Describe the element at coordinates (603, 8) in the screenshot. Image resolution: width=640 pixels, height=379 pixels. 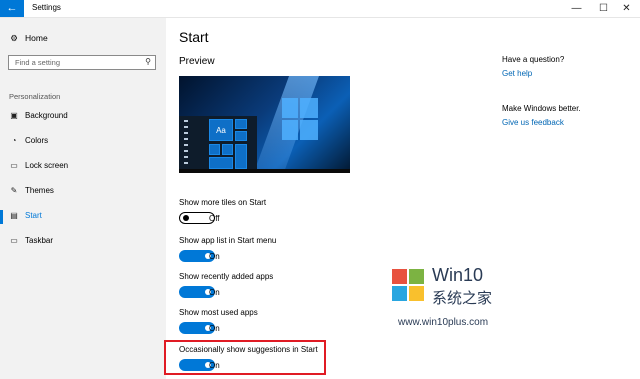
I see `maximize-icon: ☐` at that location.